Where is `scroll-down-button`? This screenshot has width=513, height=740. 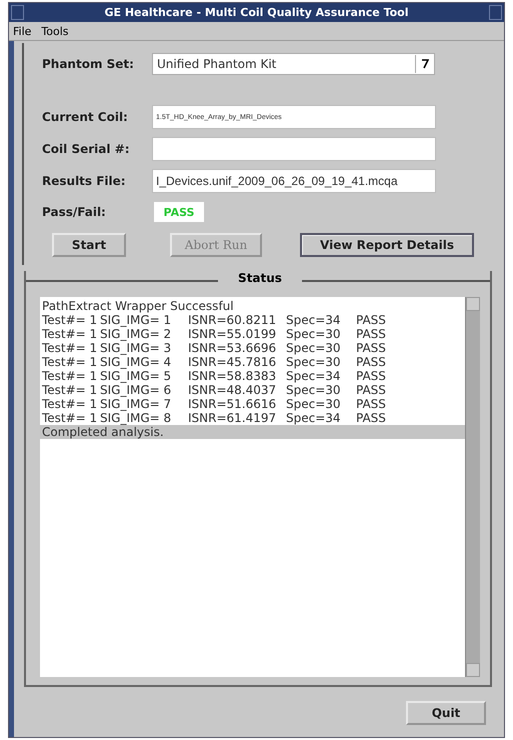 scroll-down-button is located at coordinates (473, 670).